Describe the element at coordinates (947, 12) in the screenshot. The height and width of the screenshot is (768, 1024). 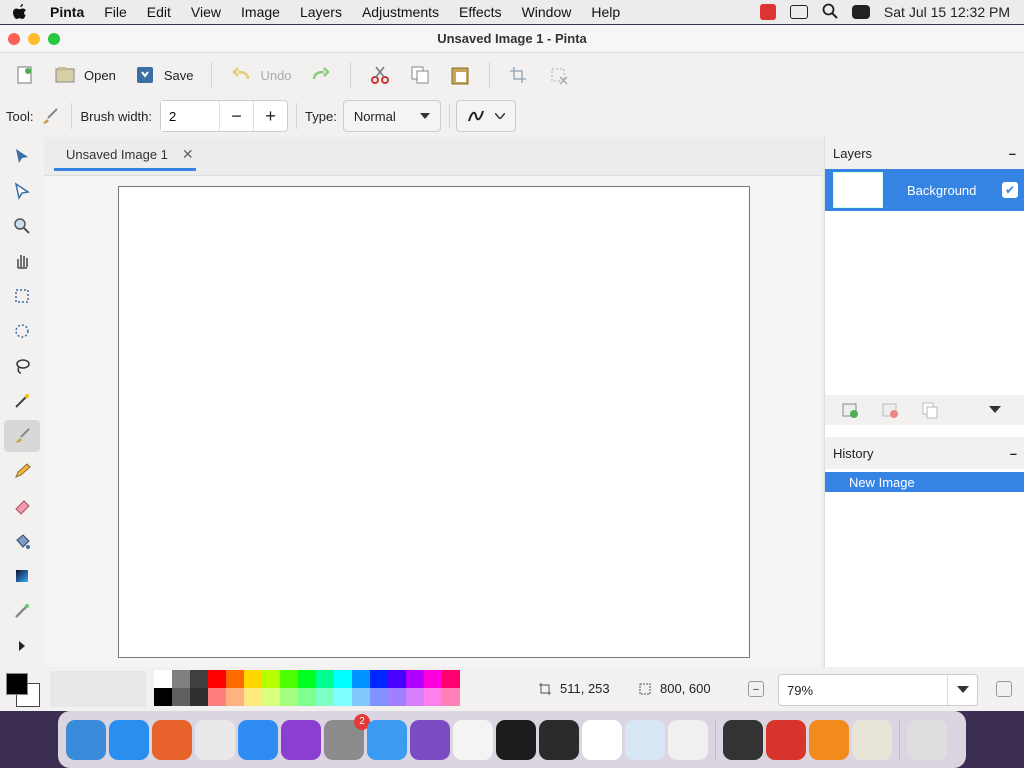
I see `clock: Sat Jul 15 12:32 PM` at that location.